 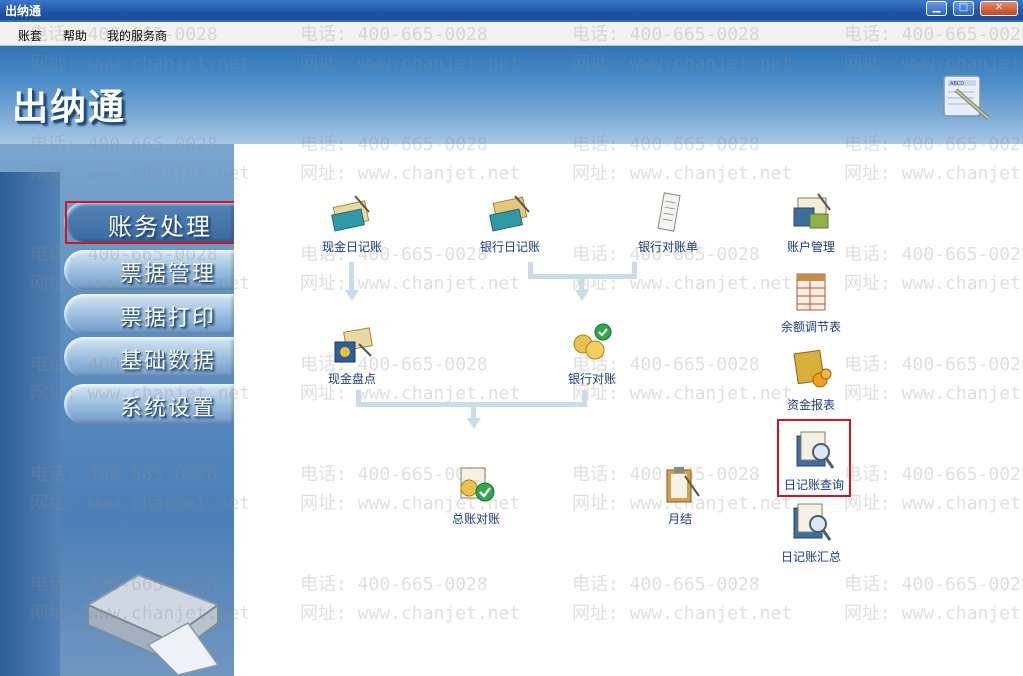 What do you see at coordinates (351, 247) in the screenshot?
I see `module-label: 现金日记账` at bounding box center [351, 247].